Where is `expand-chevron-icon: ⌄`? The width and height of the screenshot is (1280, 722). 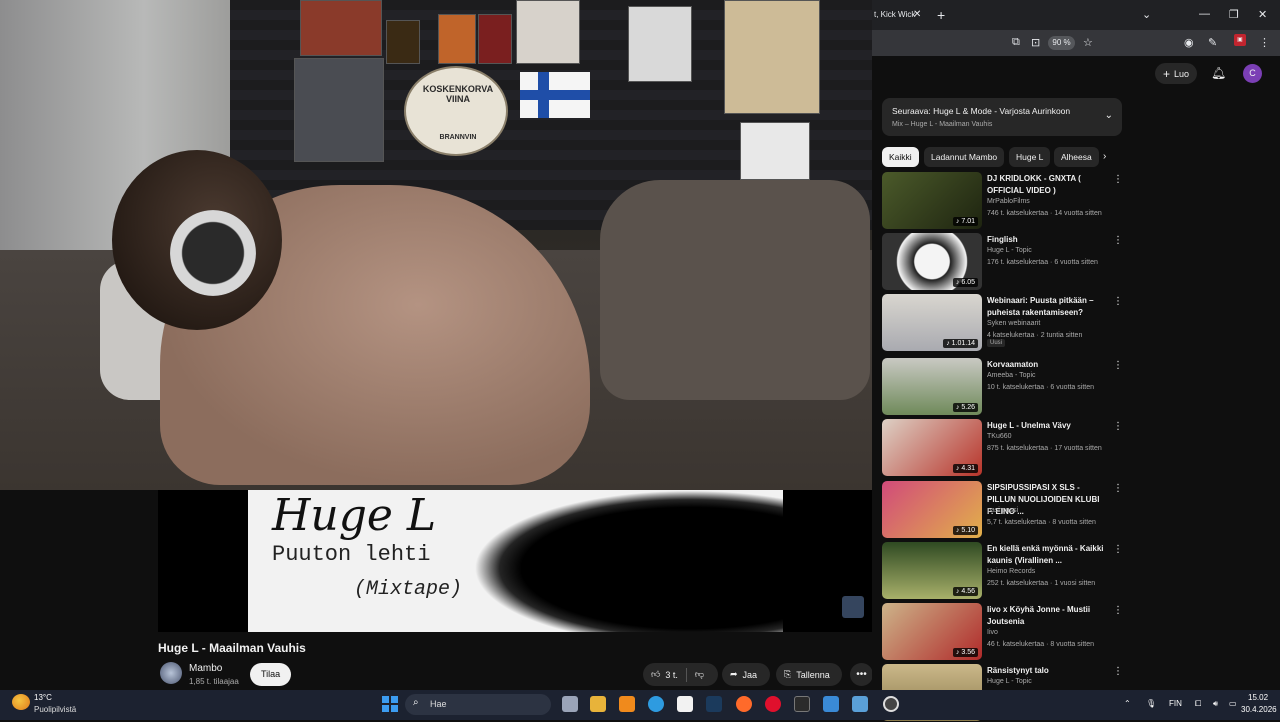
expand-chevron-icon: ⌄ is located at coordinates (1109, 115).